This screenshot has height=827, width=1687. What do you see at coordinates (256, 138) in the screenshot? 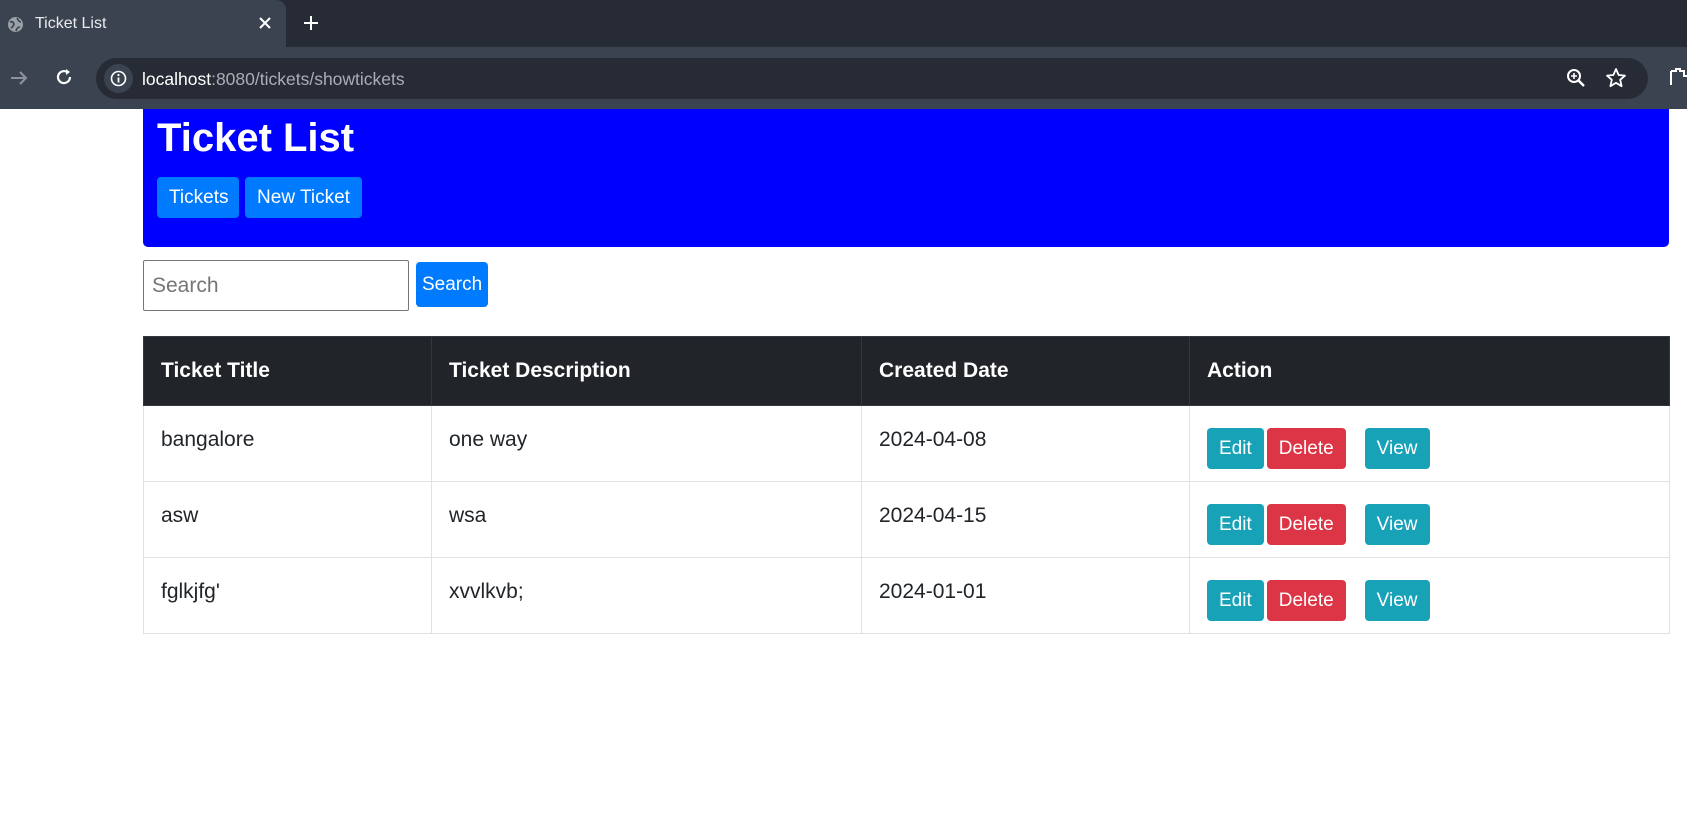
I see `page-title: Ticket List` at bounding box center [256, 138].